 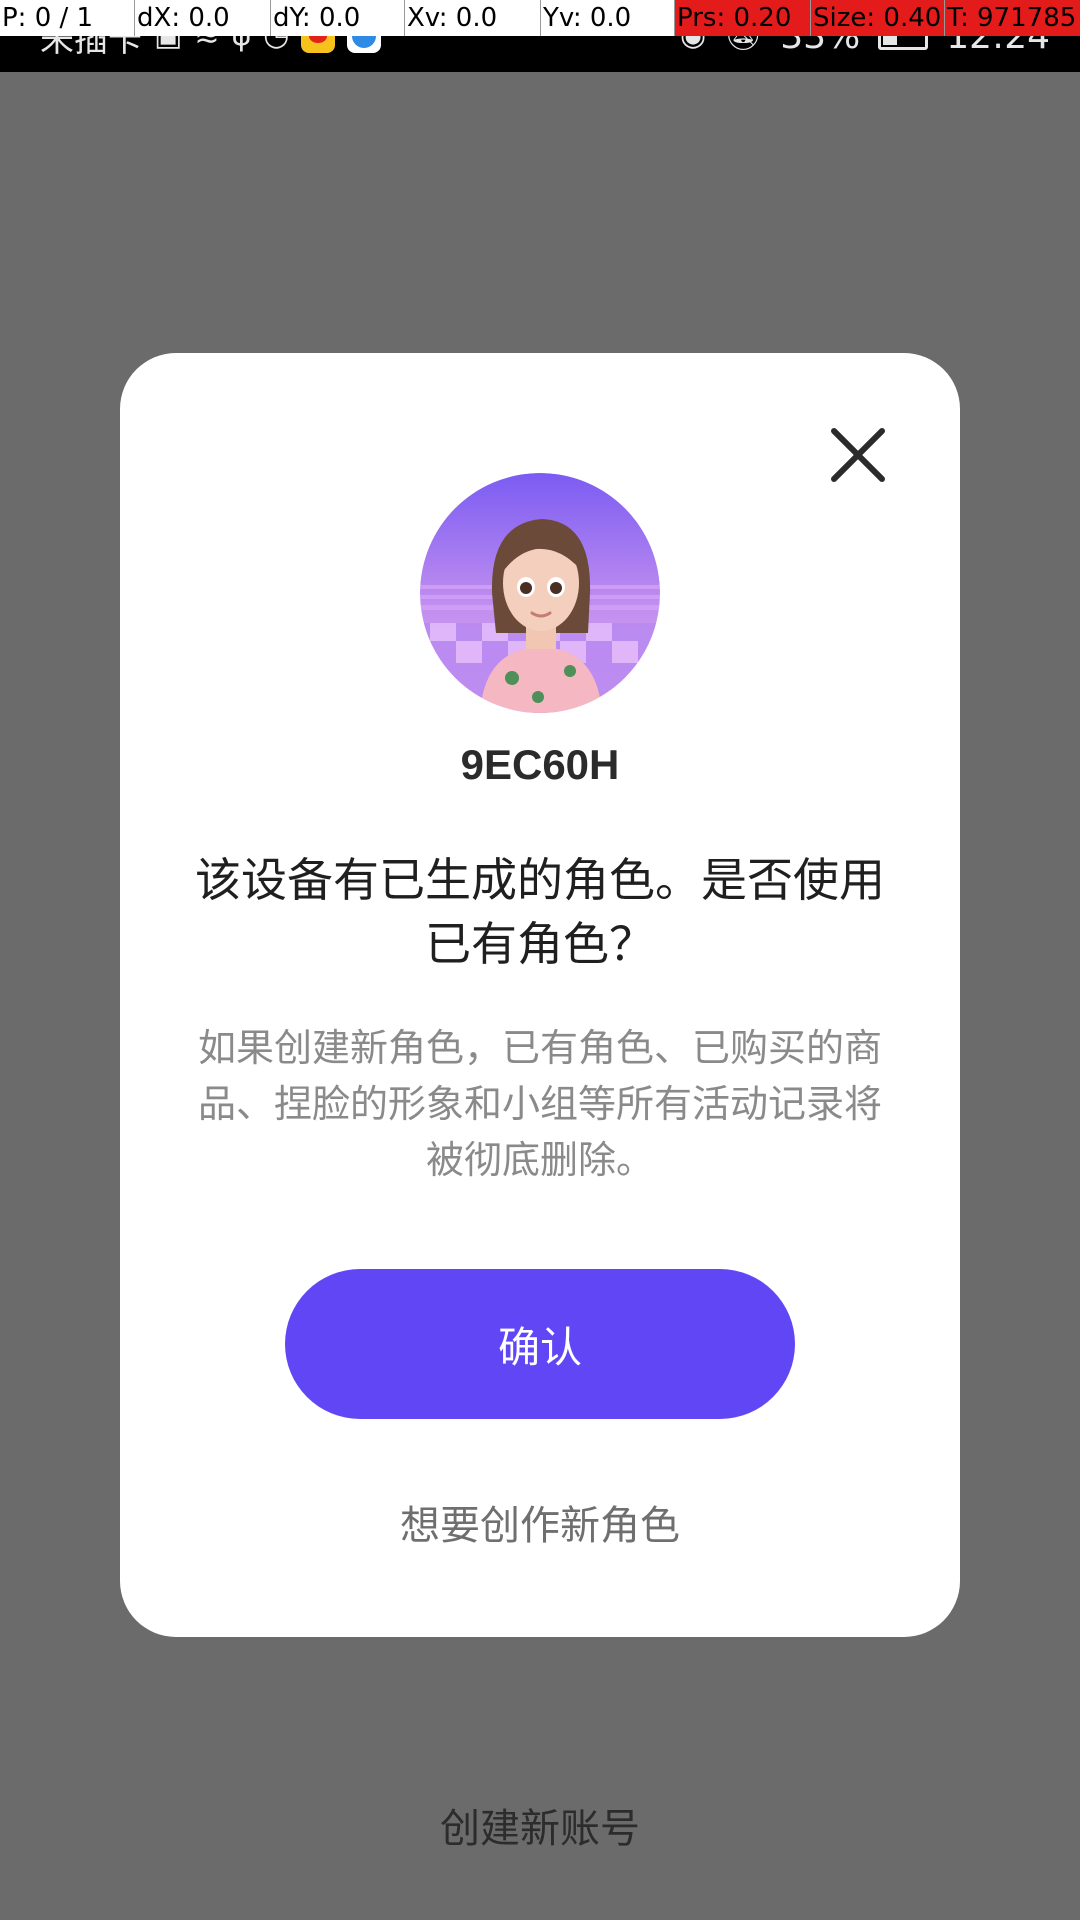 What do you see at coordinates (1012, 18) in the screenshot?
I see `debug-time: T: 971785` at bounding box center [1012, 18].